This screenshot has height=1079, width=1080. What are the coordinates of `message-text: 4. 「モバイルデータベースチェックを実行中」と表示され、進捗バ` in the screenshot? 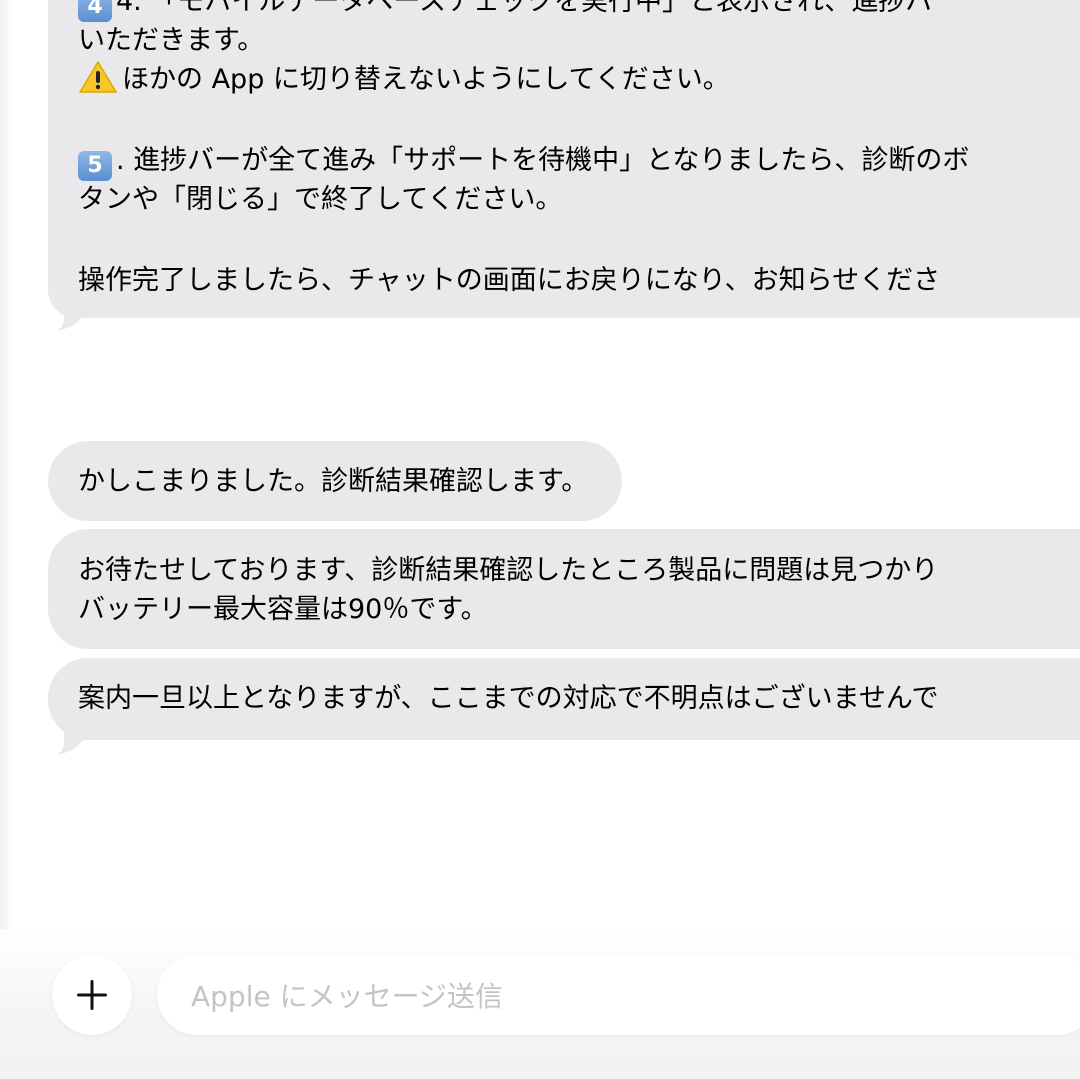 It's located at (524, 8).